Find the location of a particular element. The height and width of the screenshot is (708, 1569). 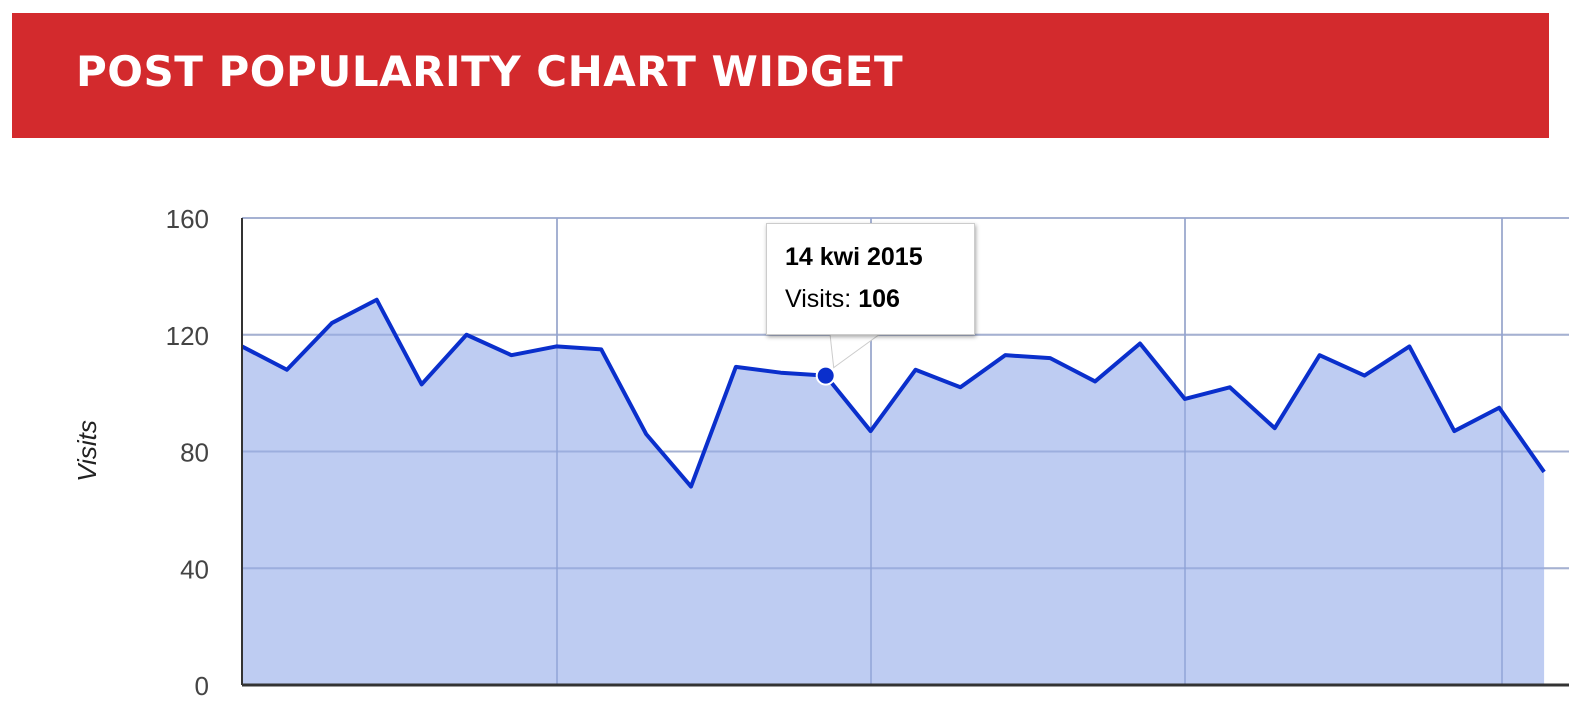

highlighted-data-point is located at coordinates (825, 375).